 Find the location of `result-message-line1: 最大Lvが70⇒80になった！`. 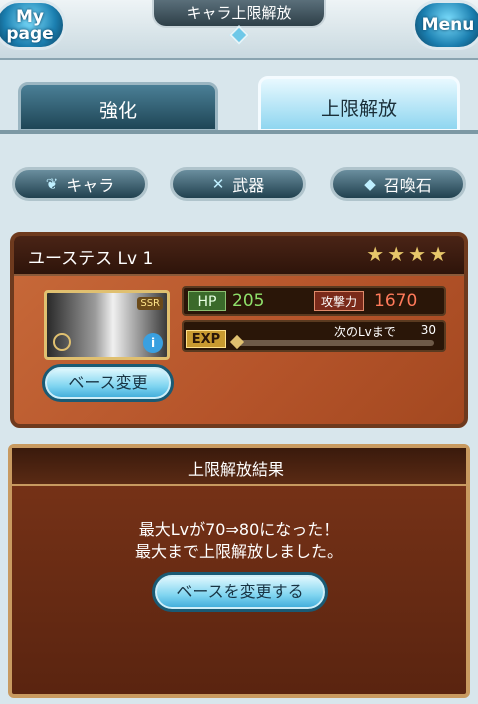

result-message-line1: 最大Lvが70⇒80になった！ is located at coordinates (239, 529).